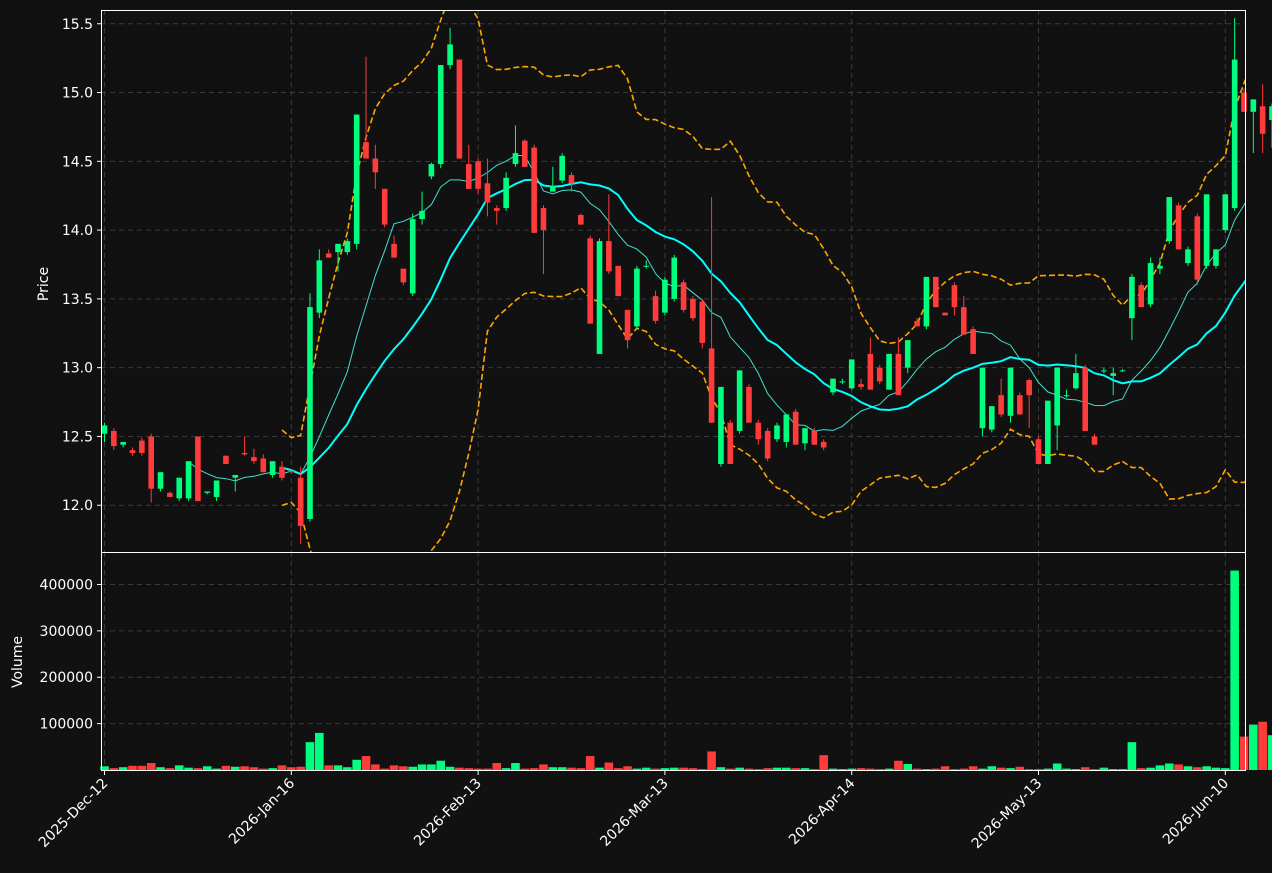 The image size is (1272, 873). What do you see at coordinates (66, 632) in the screenshot?
I see `volume-tick-label: 300000` at bounding box center [66, 632].